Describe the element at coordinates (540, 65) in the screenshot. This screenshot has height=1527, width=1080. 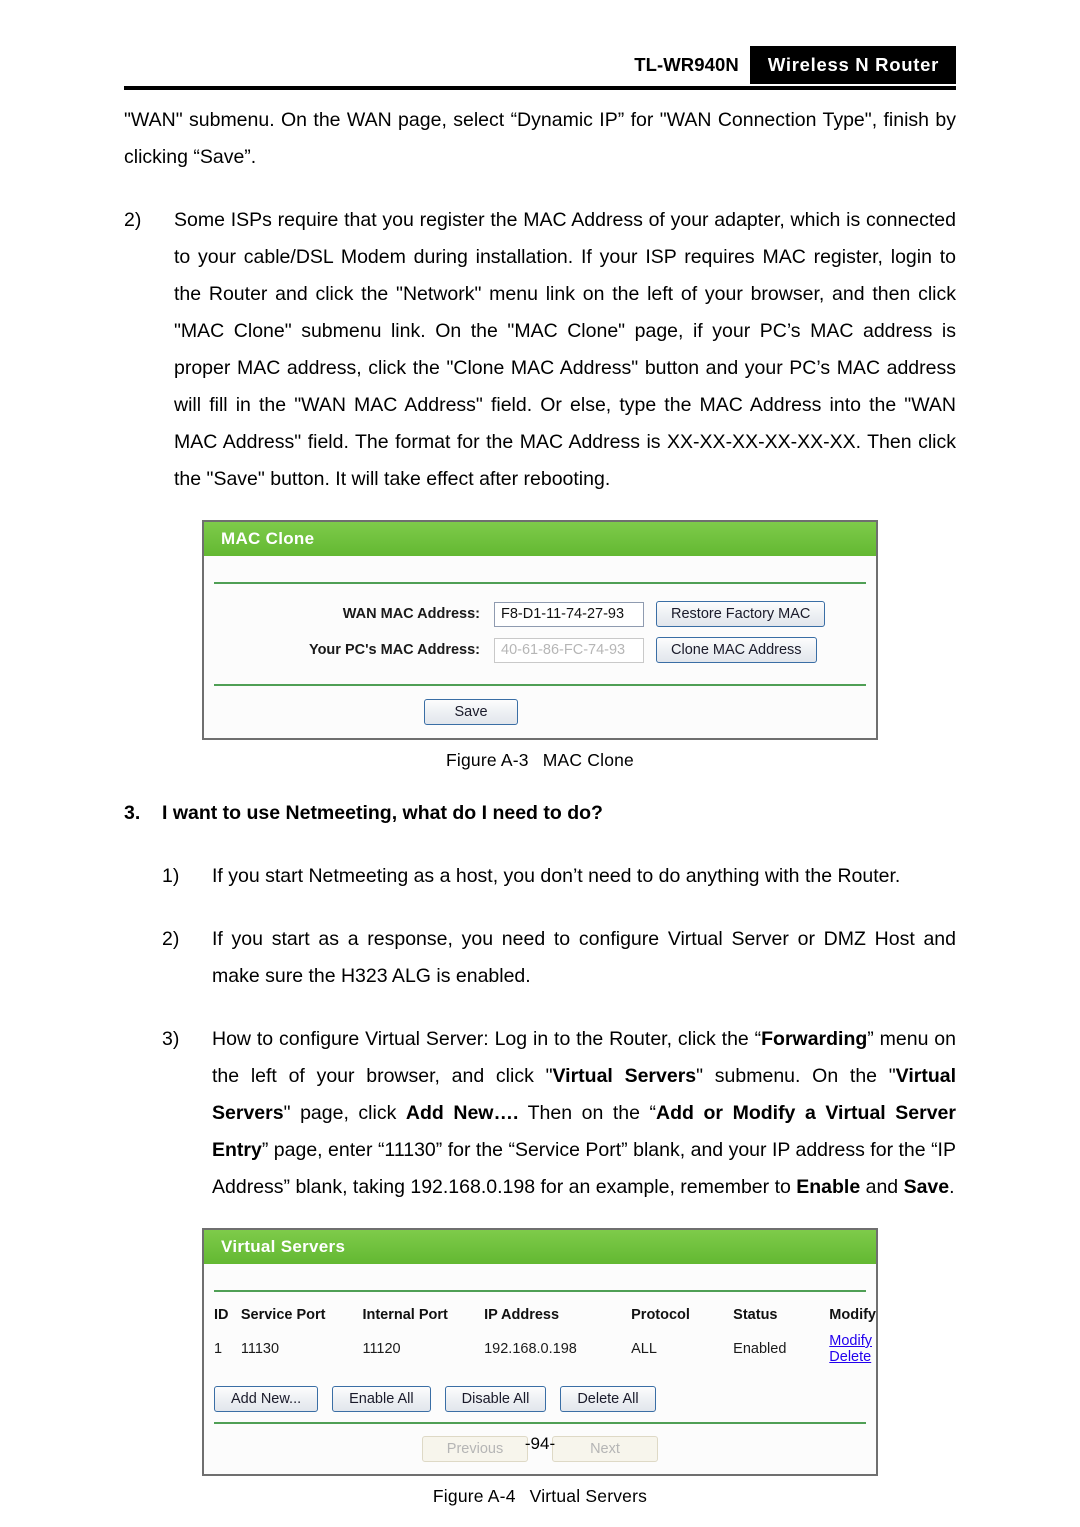
I see `header-row: TL-WR940N Wireless N Router` at that location.